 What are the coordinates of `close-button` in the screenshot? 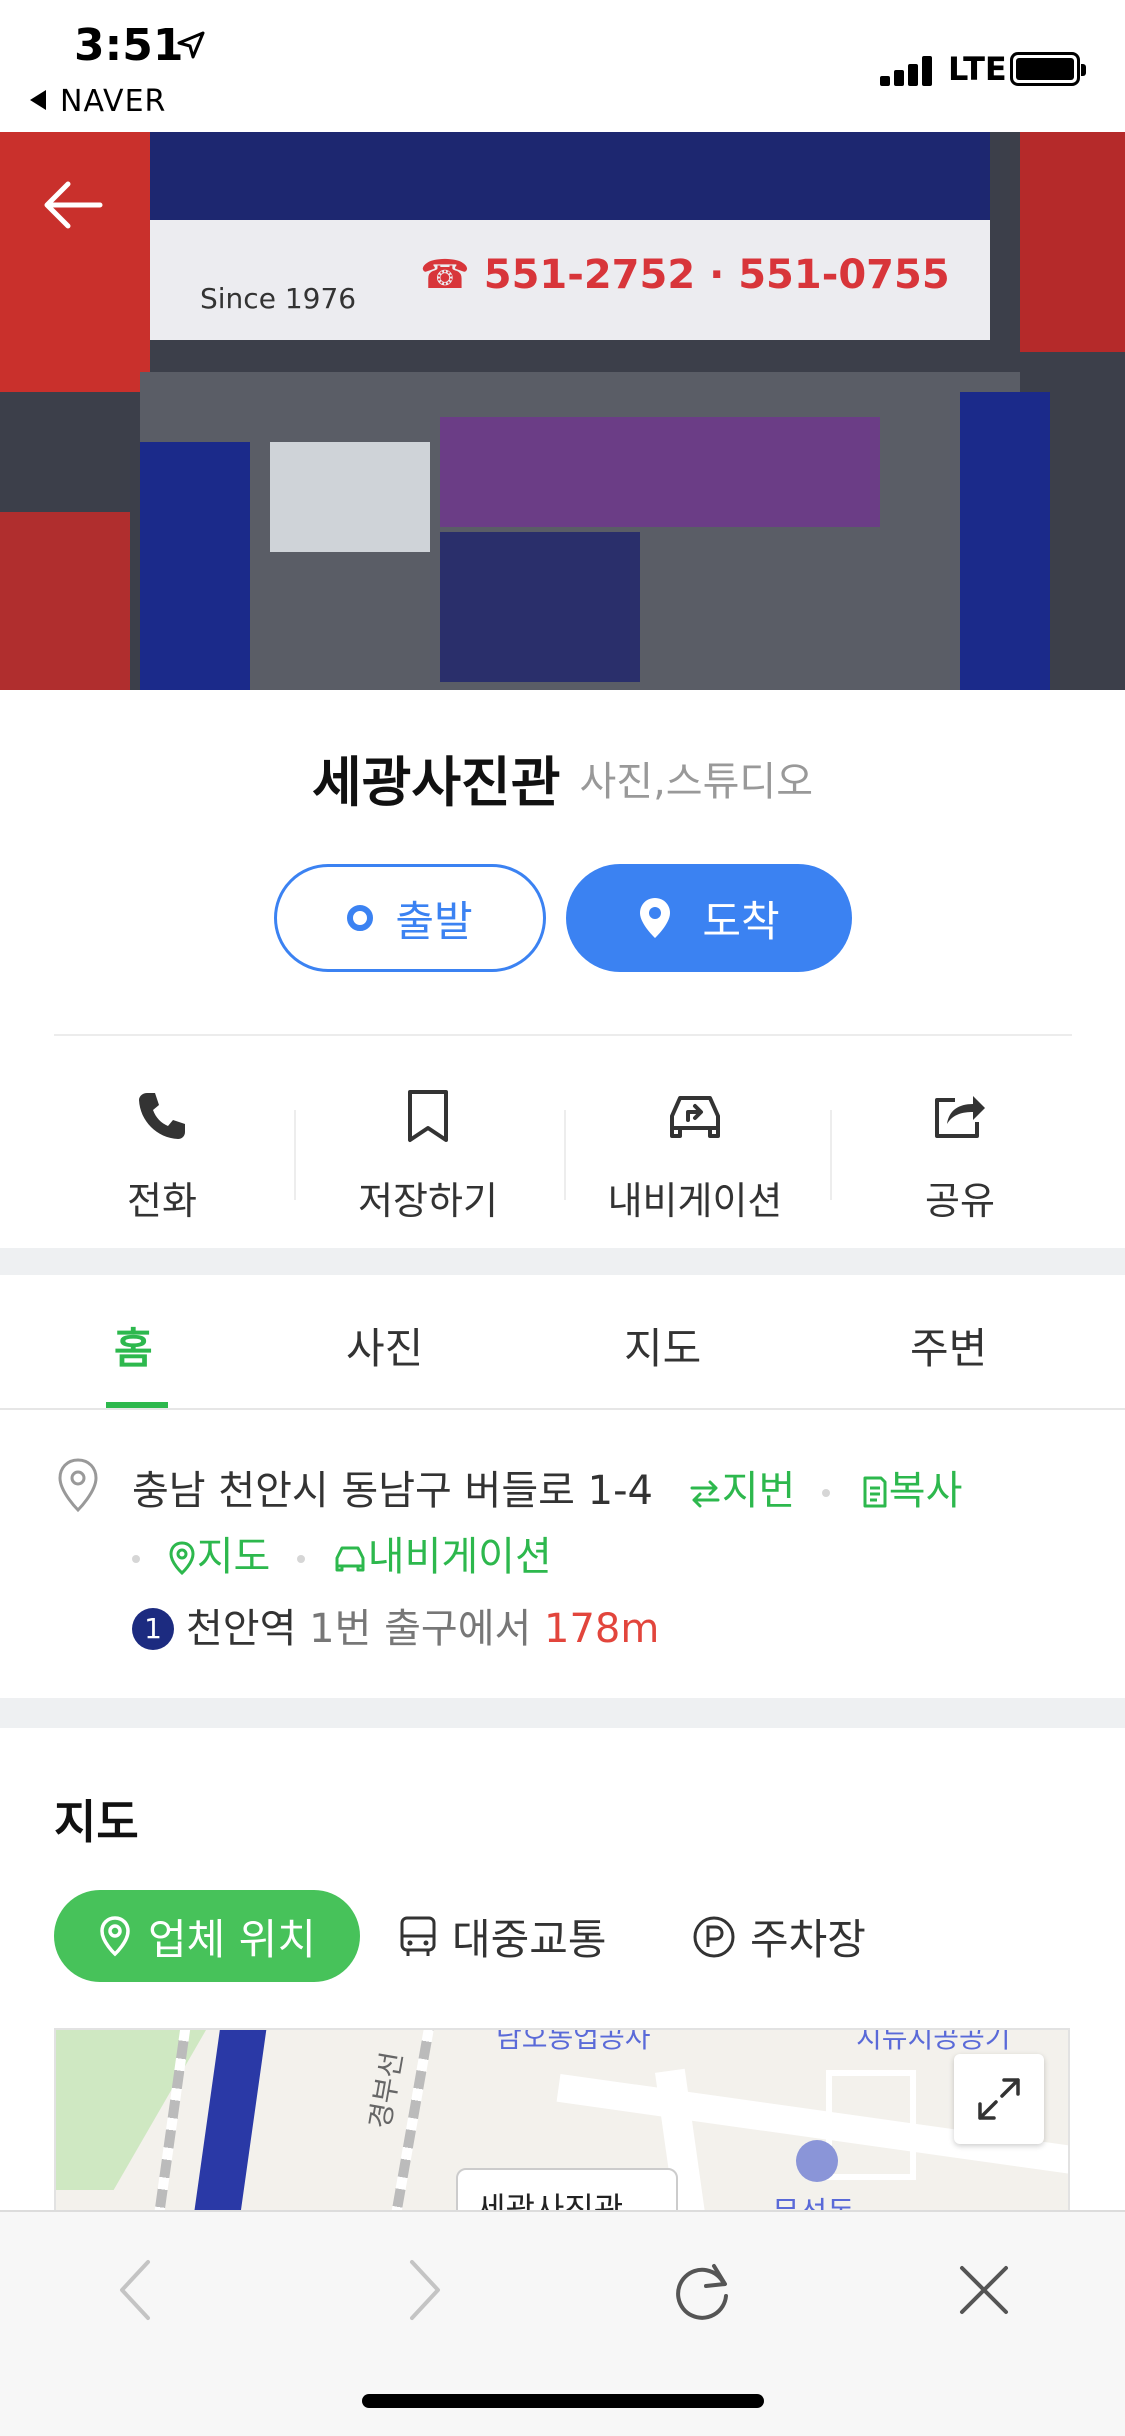 It's located at (984, 2290).